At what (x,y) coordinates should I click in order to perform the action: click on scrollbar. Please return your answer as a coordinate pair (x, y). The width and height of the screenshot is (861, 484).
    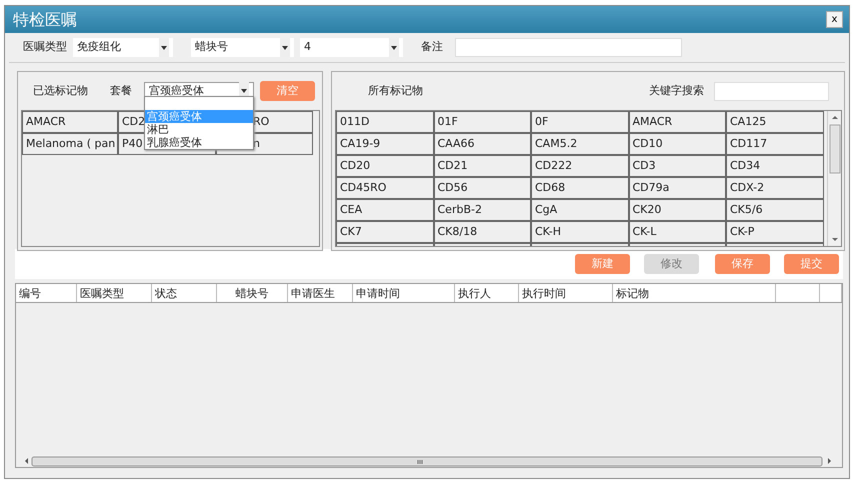
    Looking at the image, I should click on (834, 178).